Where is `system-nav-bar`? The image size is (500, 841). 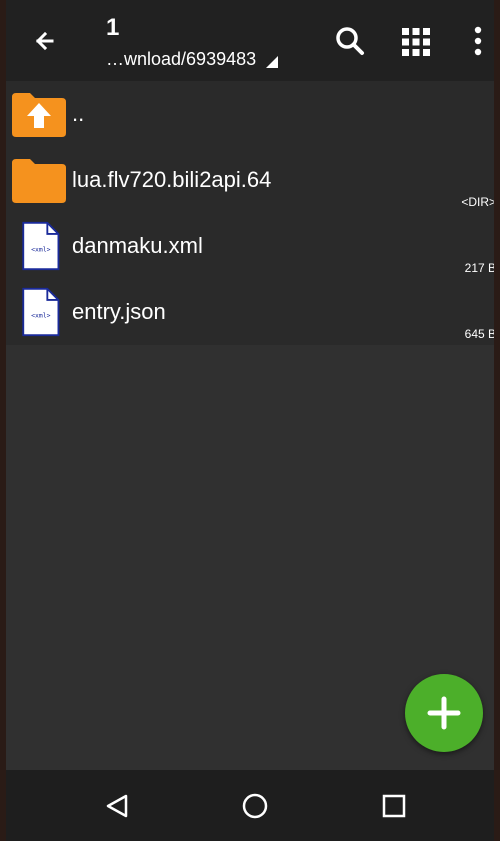
system-nav-bar is located at coordinates (250, 805).